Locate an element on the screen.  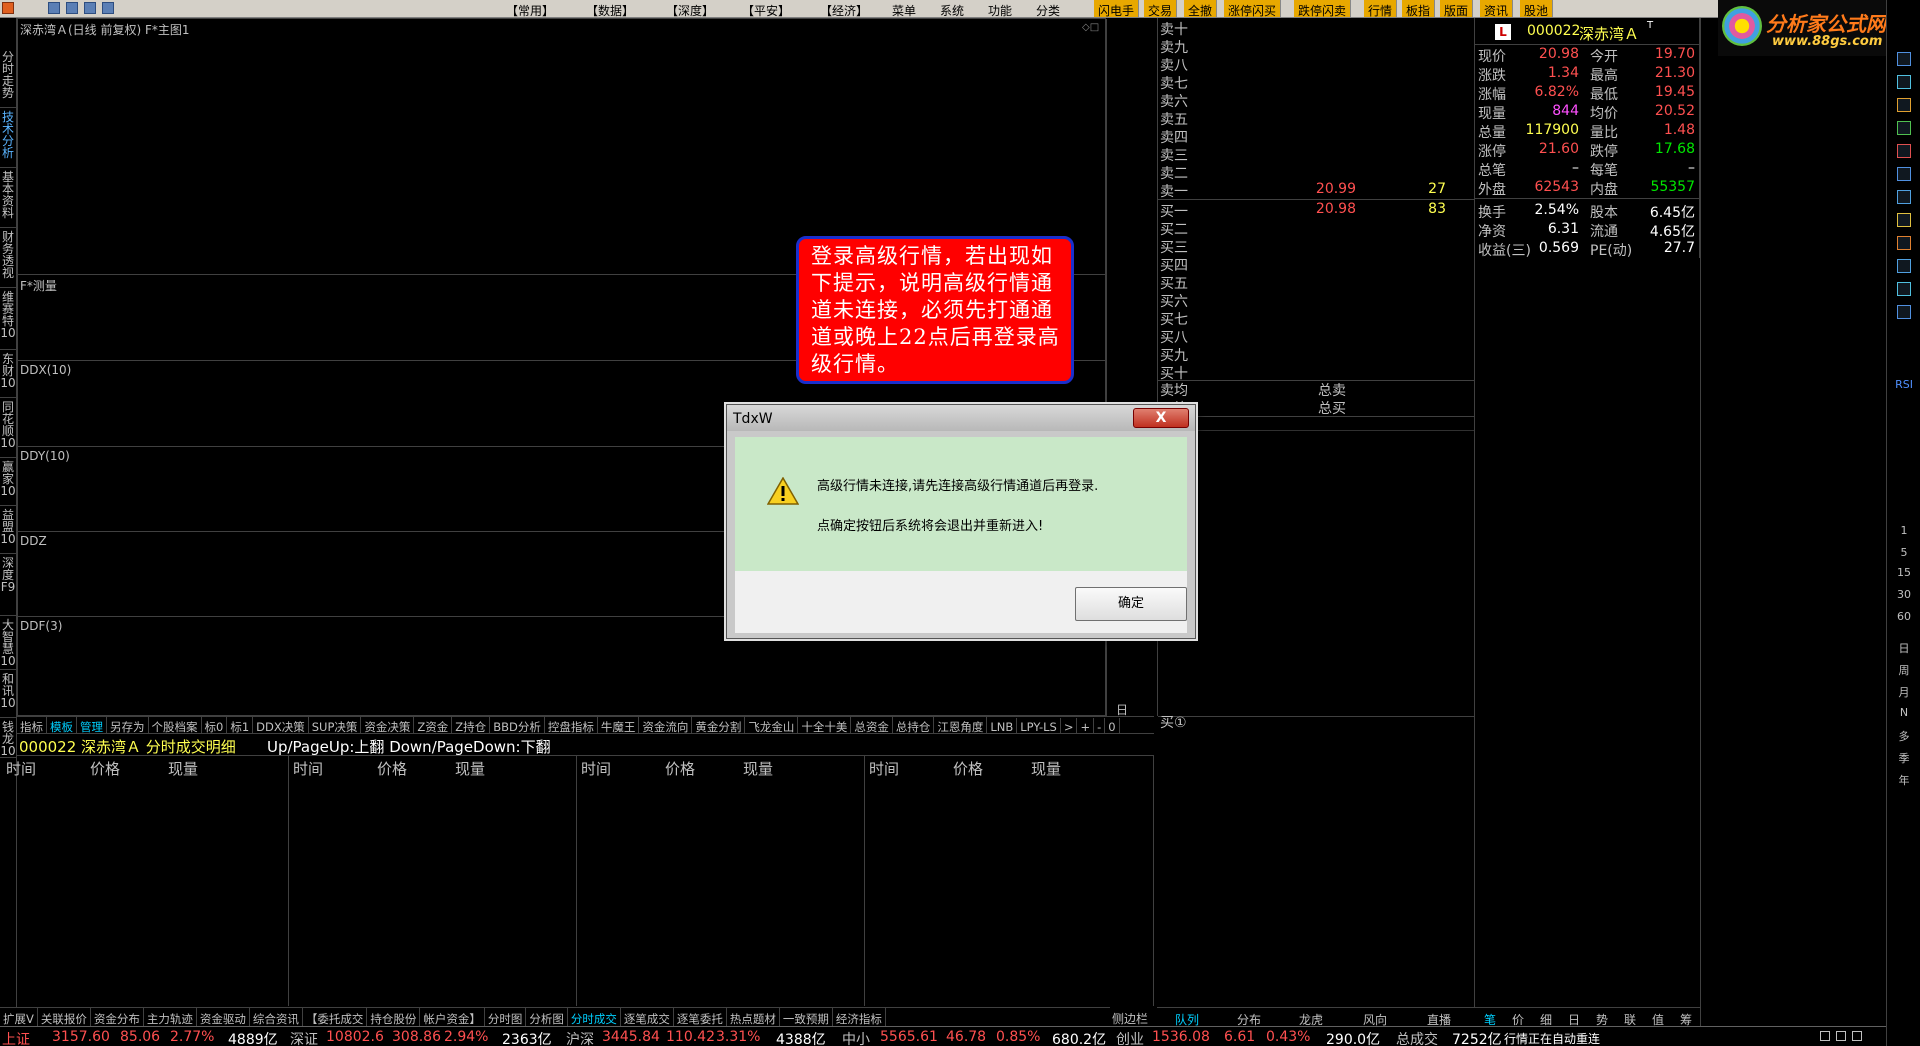
vtab-hexun: 和讯10 is located at coordinates (8, 694).